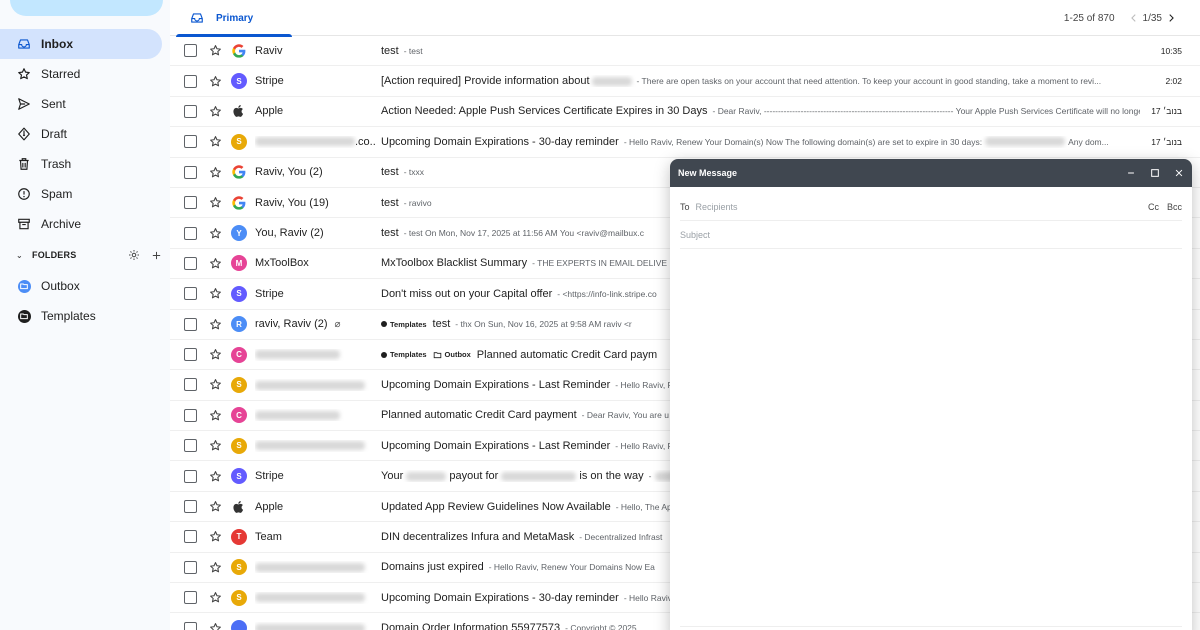 Image resolution: width=1200 pixels, height=630 pixels. Describe the element at coordinates (81, 164) in the screenshot. I see `sidebar-item-trash: Trash` at that location.